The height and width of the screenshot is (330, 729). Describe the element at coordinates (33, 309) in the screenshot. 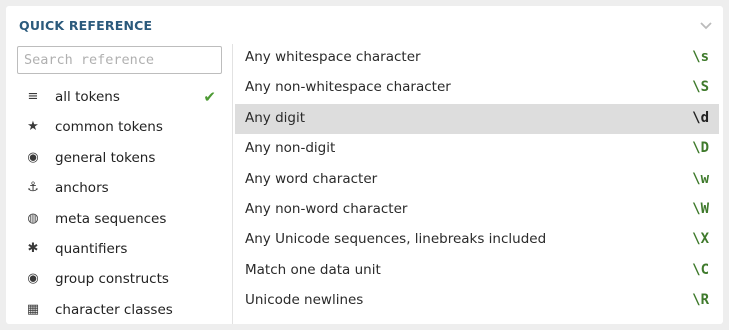

I see `grid-icon: ▦` at that location.